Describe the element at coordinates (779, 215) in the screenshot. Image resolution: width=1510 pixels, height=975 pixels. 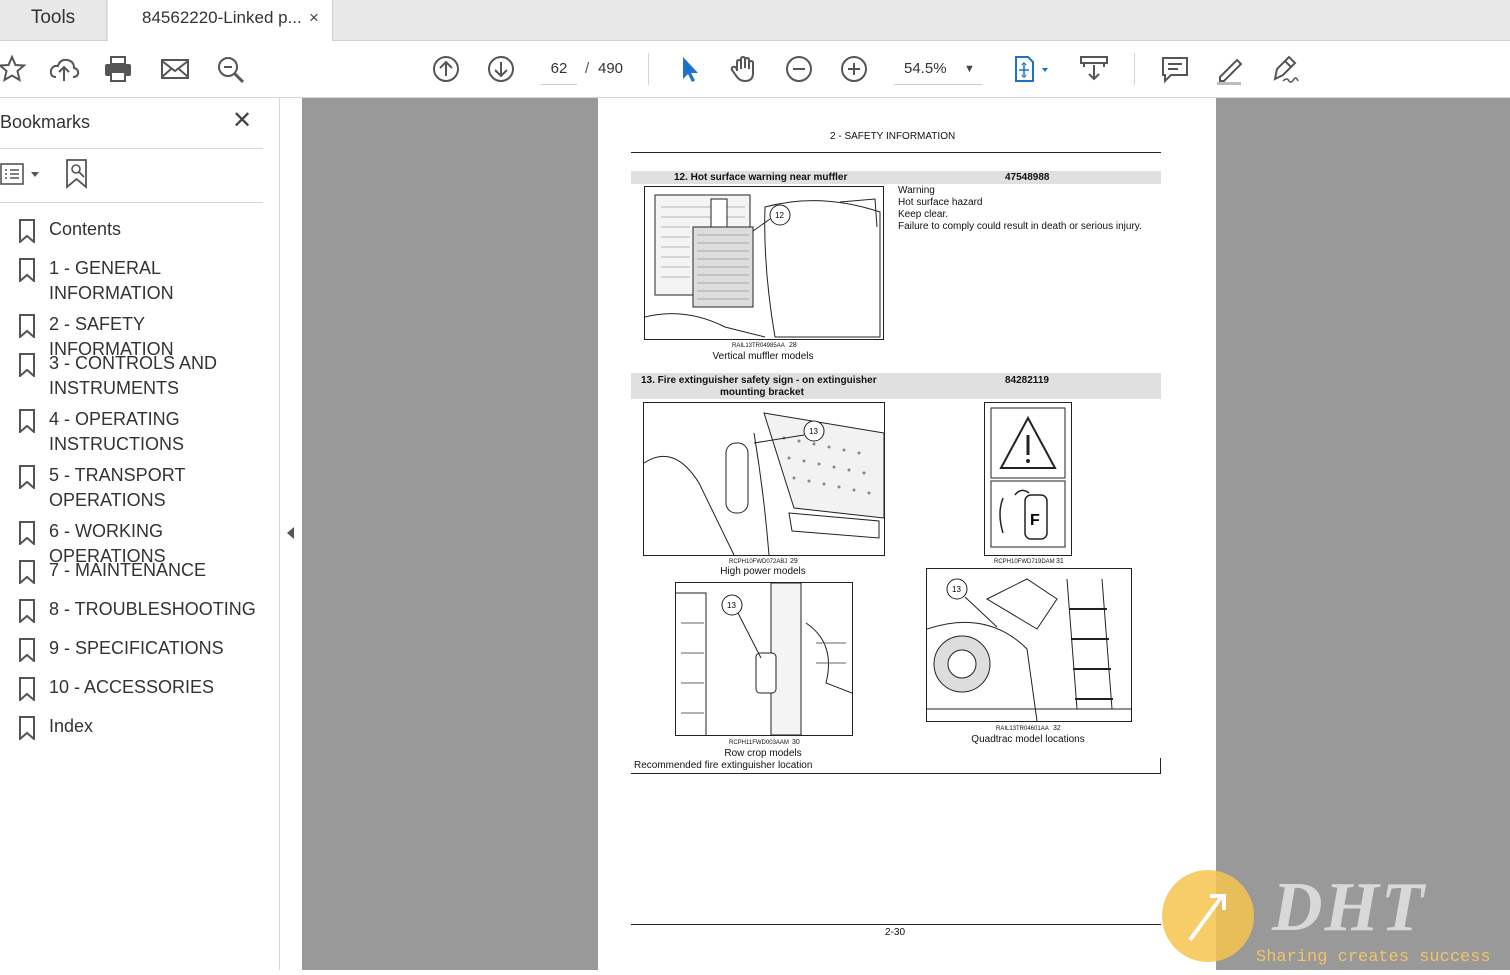
I see `callout-12: 12` at that location.